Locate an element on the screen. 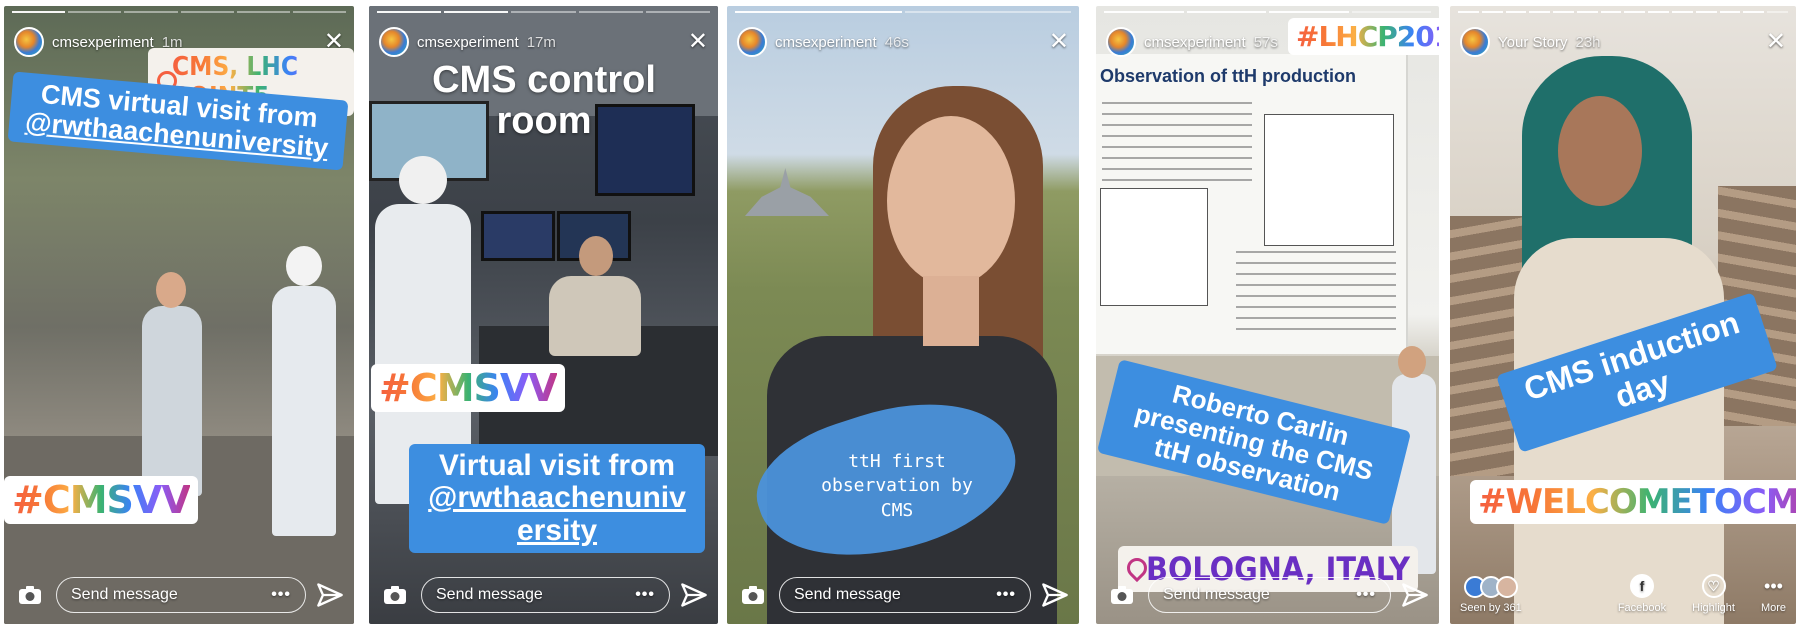 This screenshot has width=1800, height=629. more-dots-icon: ••• is located at coordinates (1773, 586).